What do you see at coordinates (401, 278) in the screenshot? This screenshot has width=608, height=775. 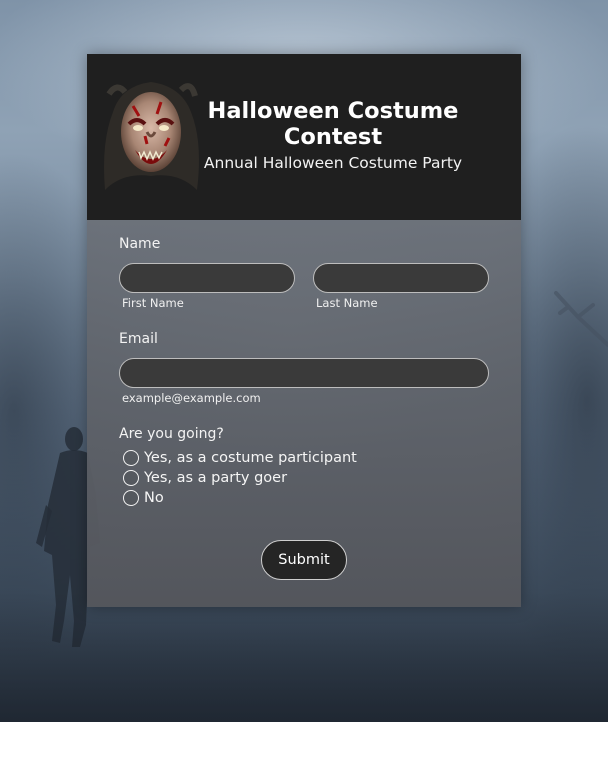 I see `last-name-input` at bounding box center [401, 278].